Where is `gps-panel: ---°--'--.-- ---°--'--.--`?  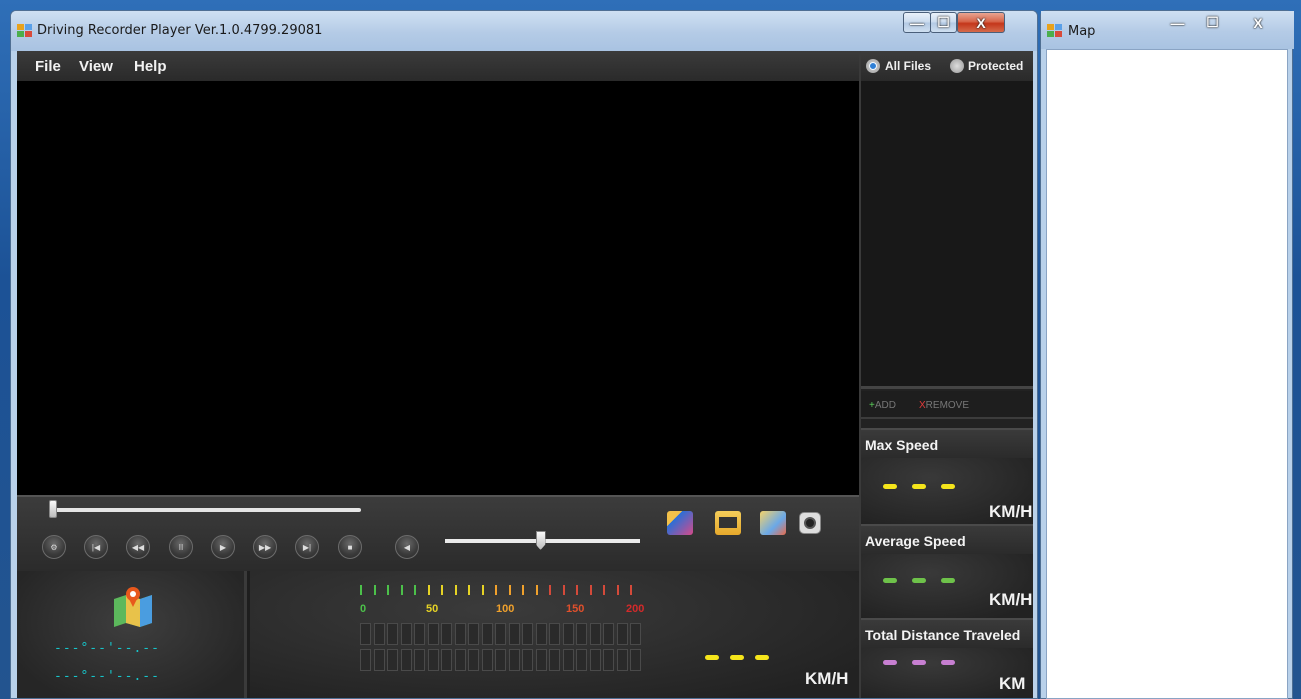
gps-panel: ---°--'--.-- ---°--'--.-- is located at coordinates (132, 634).